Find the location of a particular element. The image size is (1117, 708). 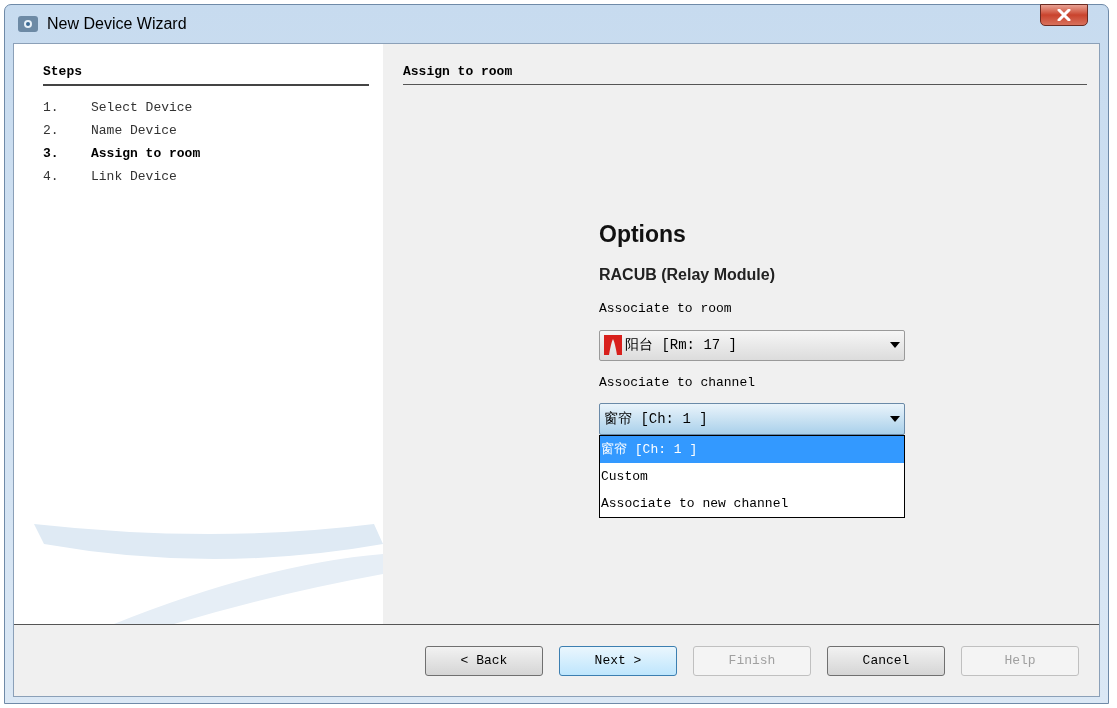

channel-dropdown: 窗帘 [Ch: 1 ] is located at coordinates (752, 419).